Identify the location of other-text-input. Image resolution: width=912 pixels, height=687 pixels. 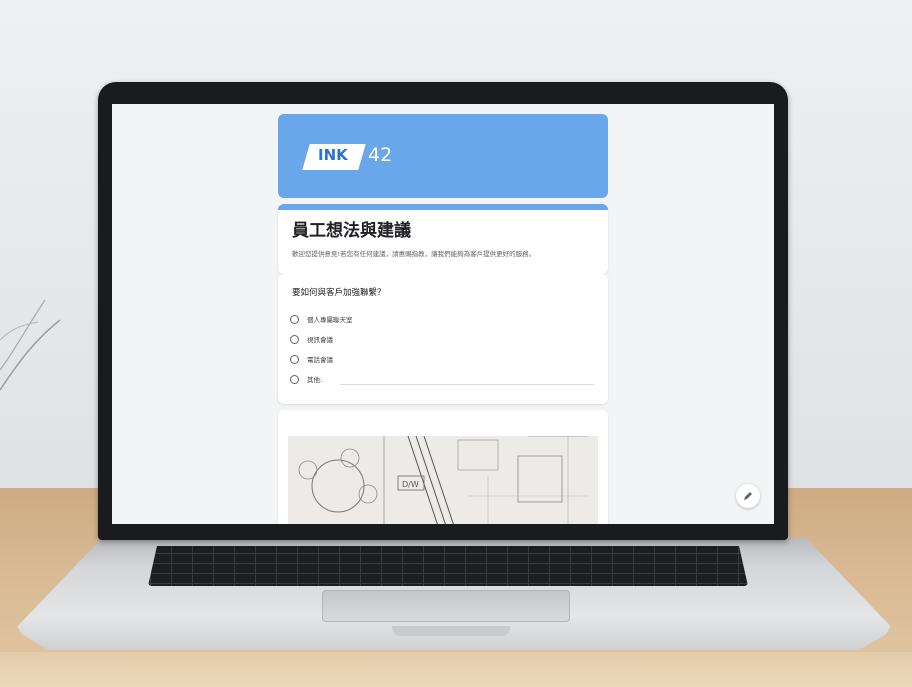
(467, 384).